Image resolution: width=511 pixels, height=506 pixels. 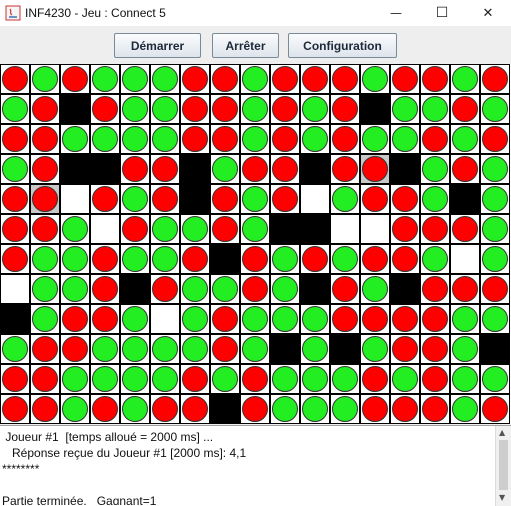 I want to click on close-button: ✕, so click(x=488, y=13).